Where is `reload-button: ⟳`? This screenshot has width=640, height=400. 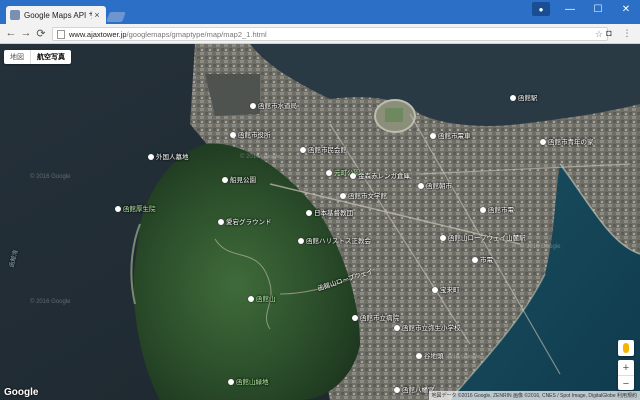 reload-button: ⟳ is located at coordinates (41, 33).